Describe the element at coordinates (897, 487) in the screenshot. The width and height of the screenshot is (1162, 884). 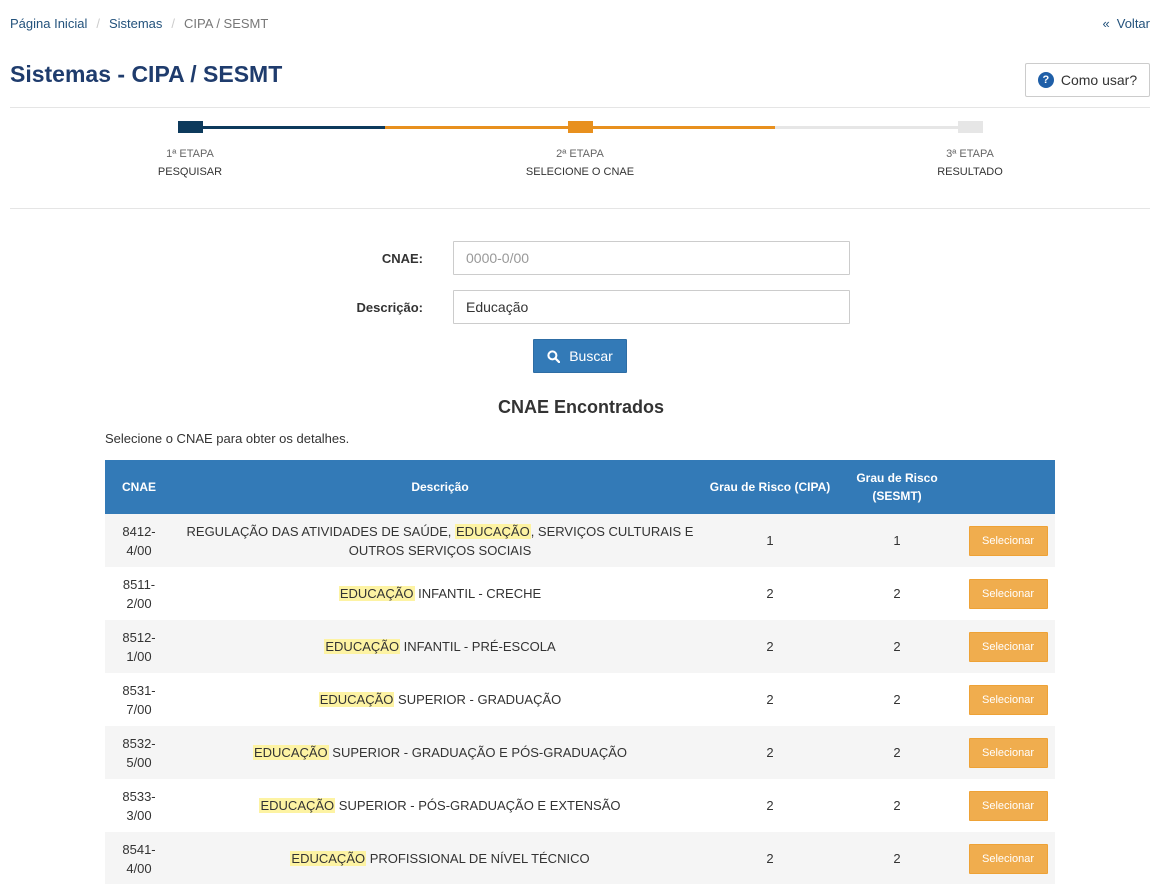
I see `column-header-risk-sesmt: Grau de Risco (SESMT)` at that location.